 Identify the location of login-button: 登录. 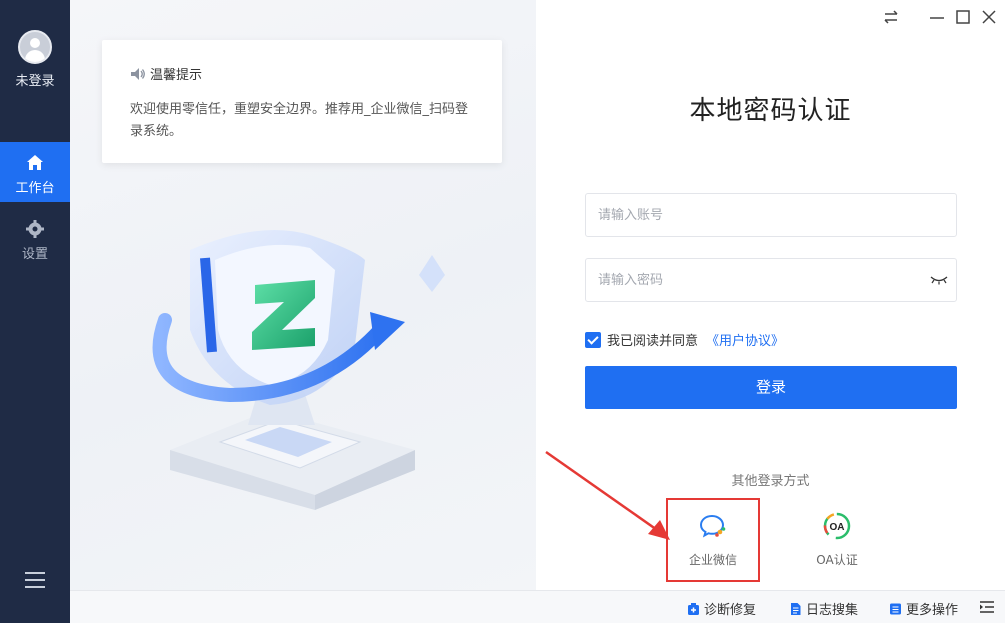
(771, 387).